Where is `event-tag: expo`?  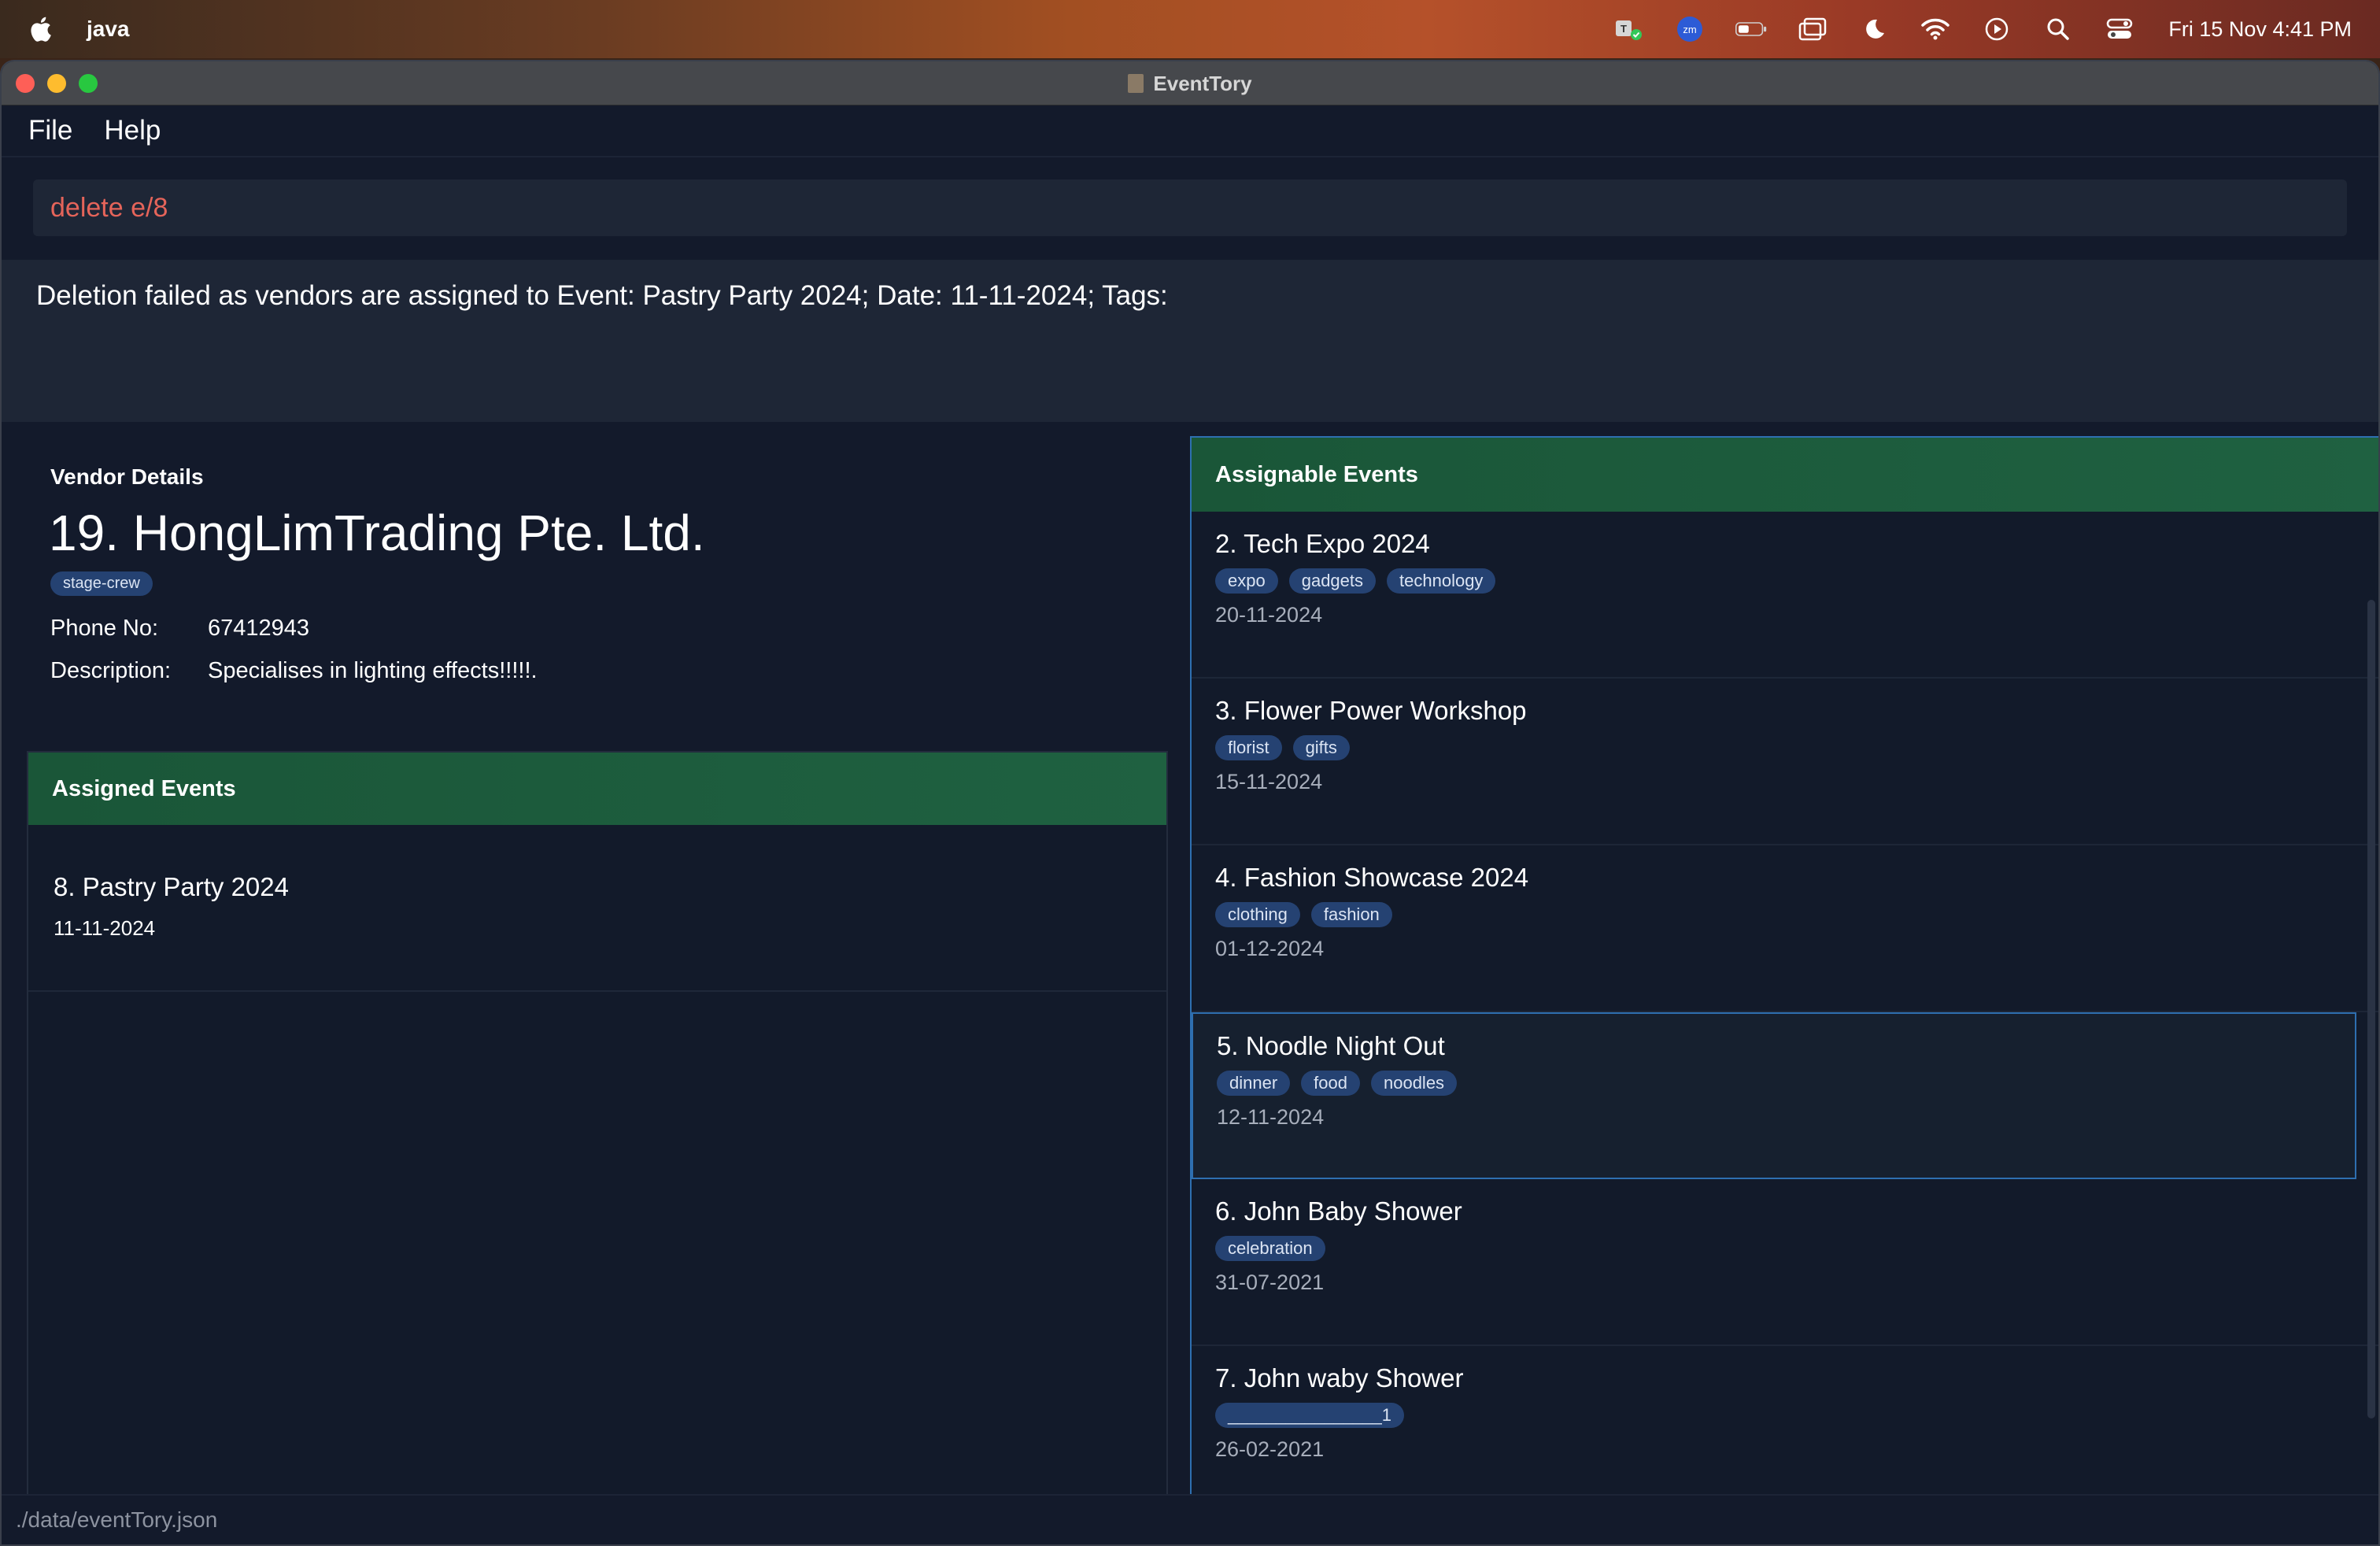
event-tag: expo is located at coordinates (1246, 581).